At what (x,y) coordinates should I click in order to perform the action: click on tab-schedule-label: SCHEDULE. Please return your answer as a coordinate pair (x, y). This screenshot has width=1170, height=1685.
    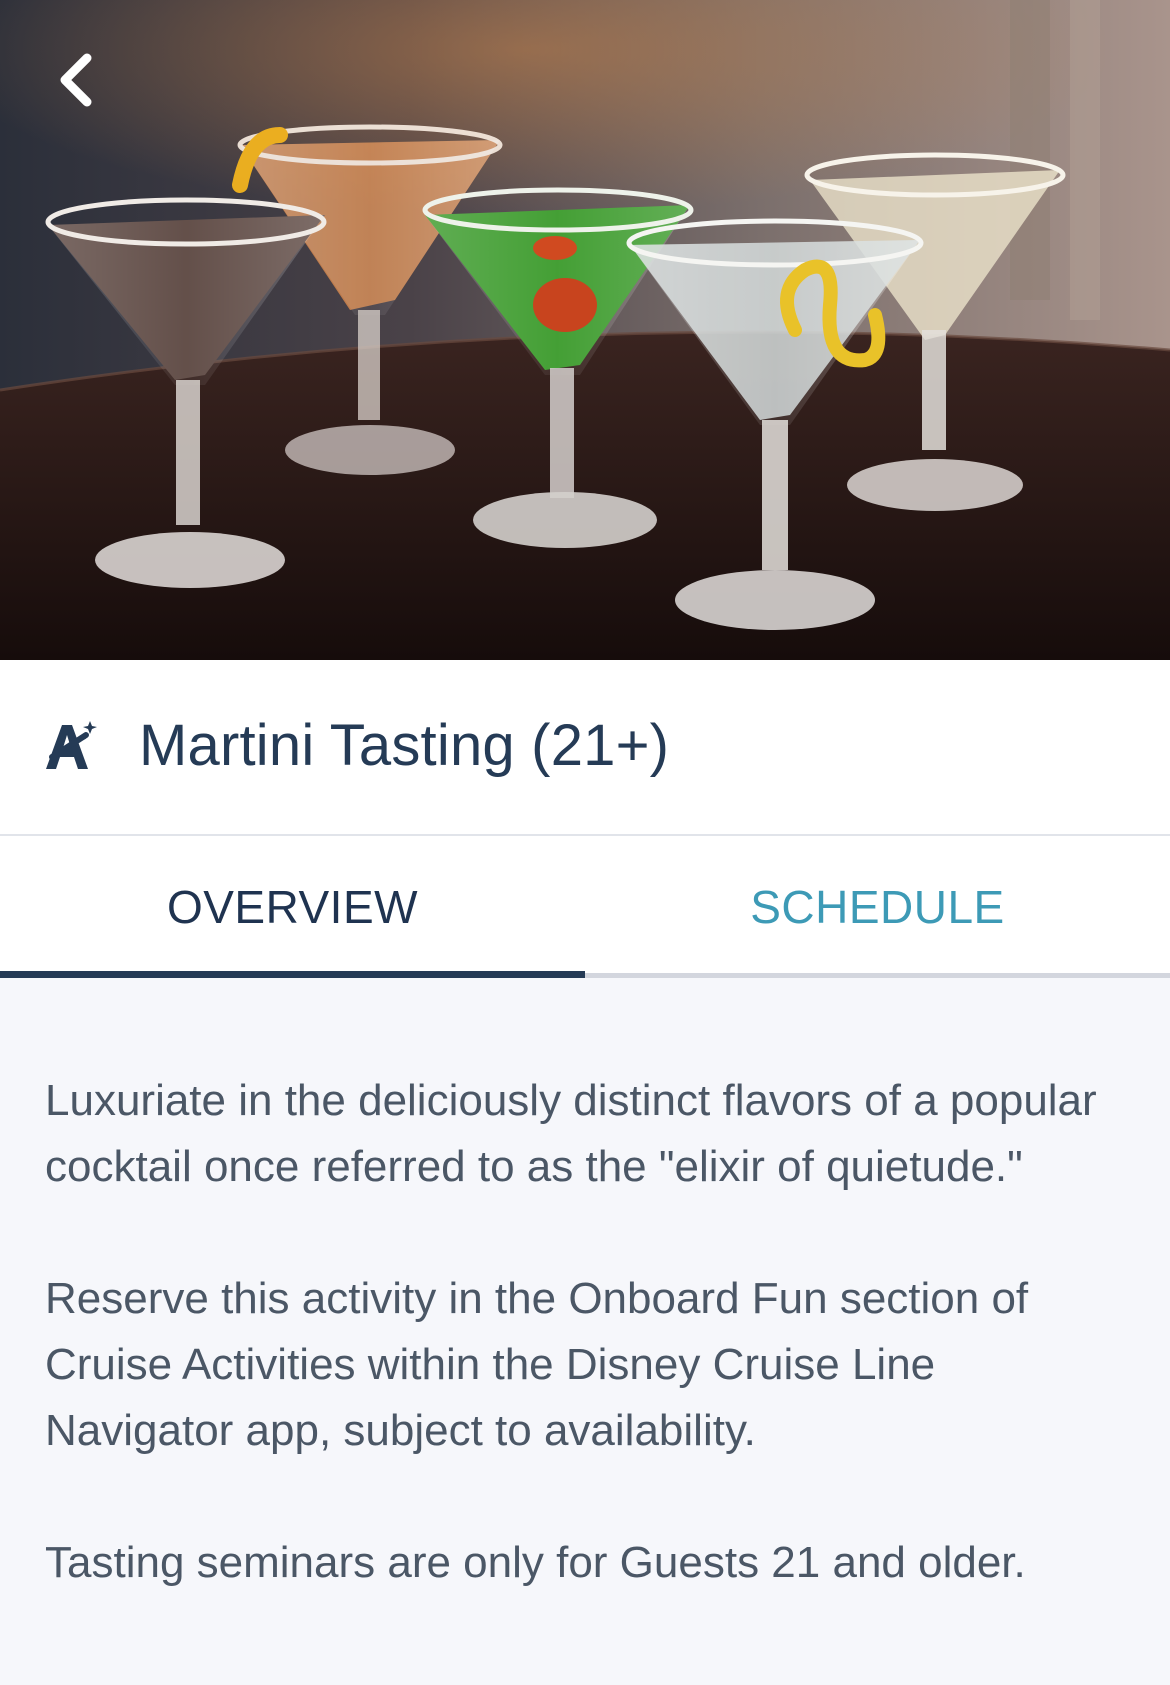
    Looking at the image, I should click on (877, 907).